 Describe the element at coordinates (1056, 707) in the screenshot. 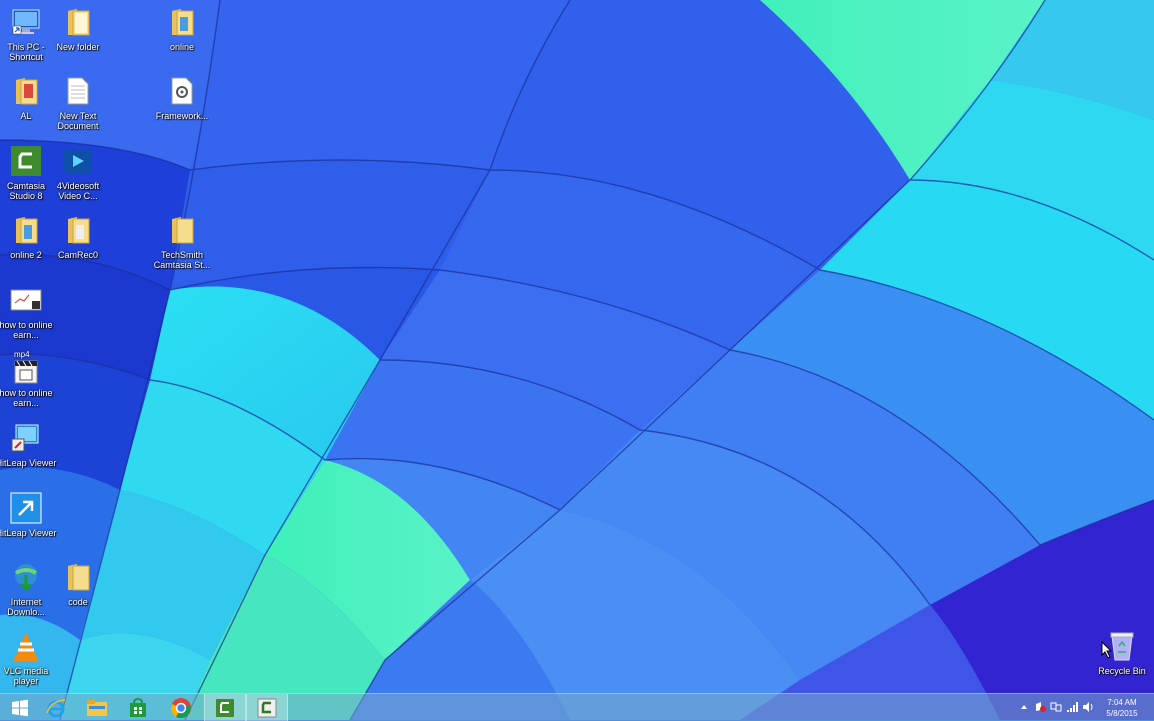

I see `network-icon` at that location.